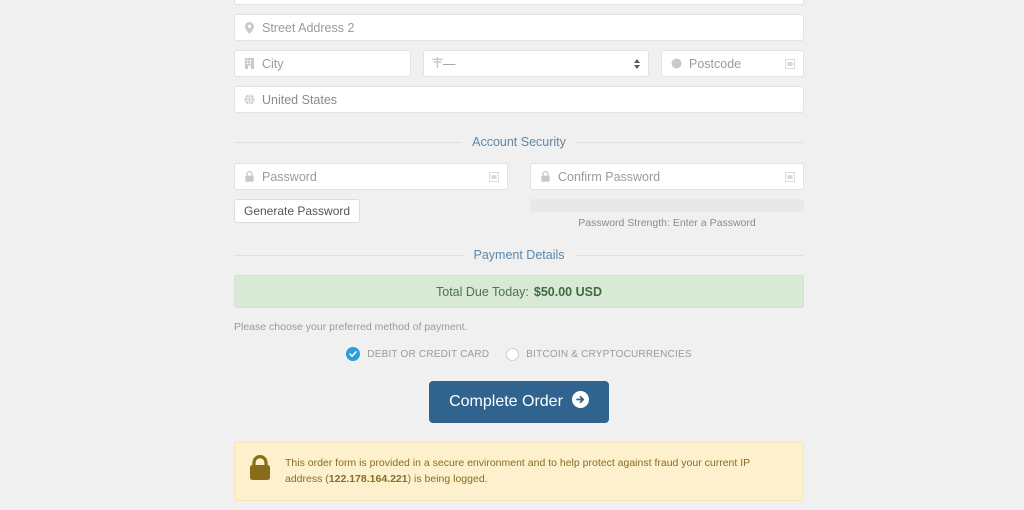 Image resolution: width=1024 pixels, height=510 pixels. Describe the element at coordinates (715, 63) in the screenshot. I see `postcode-placeholder: Postcode` at that location.